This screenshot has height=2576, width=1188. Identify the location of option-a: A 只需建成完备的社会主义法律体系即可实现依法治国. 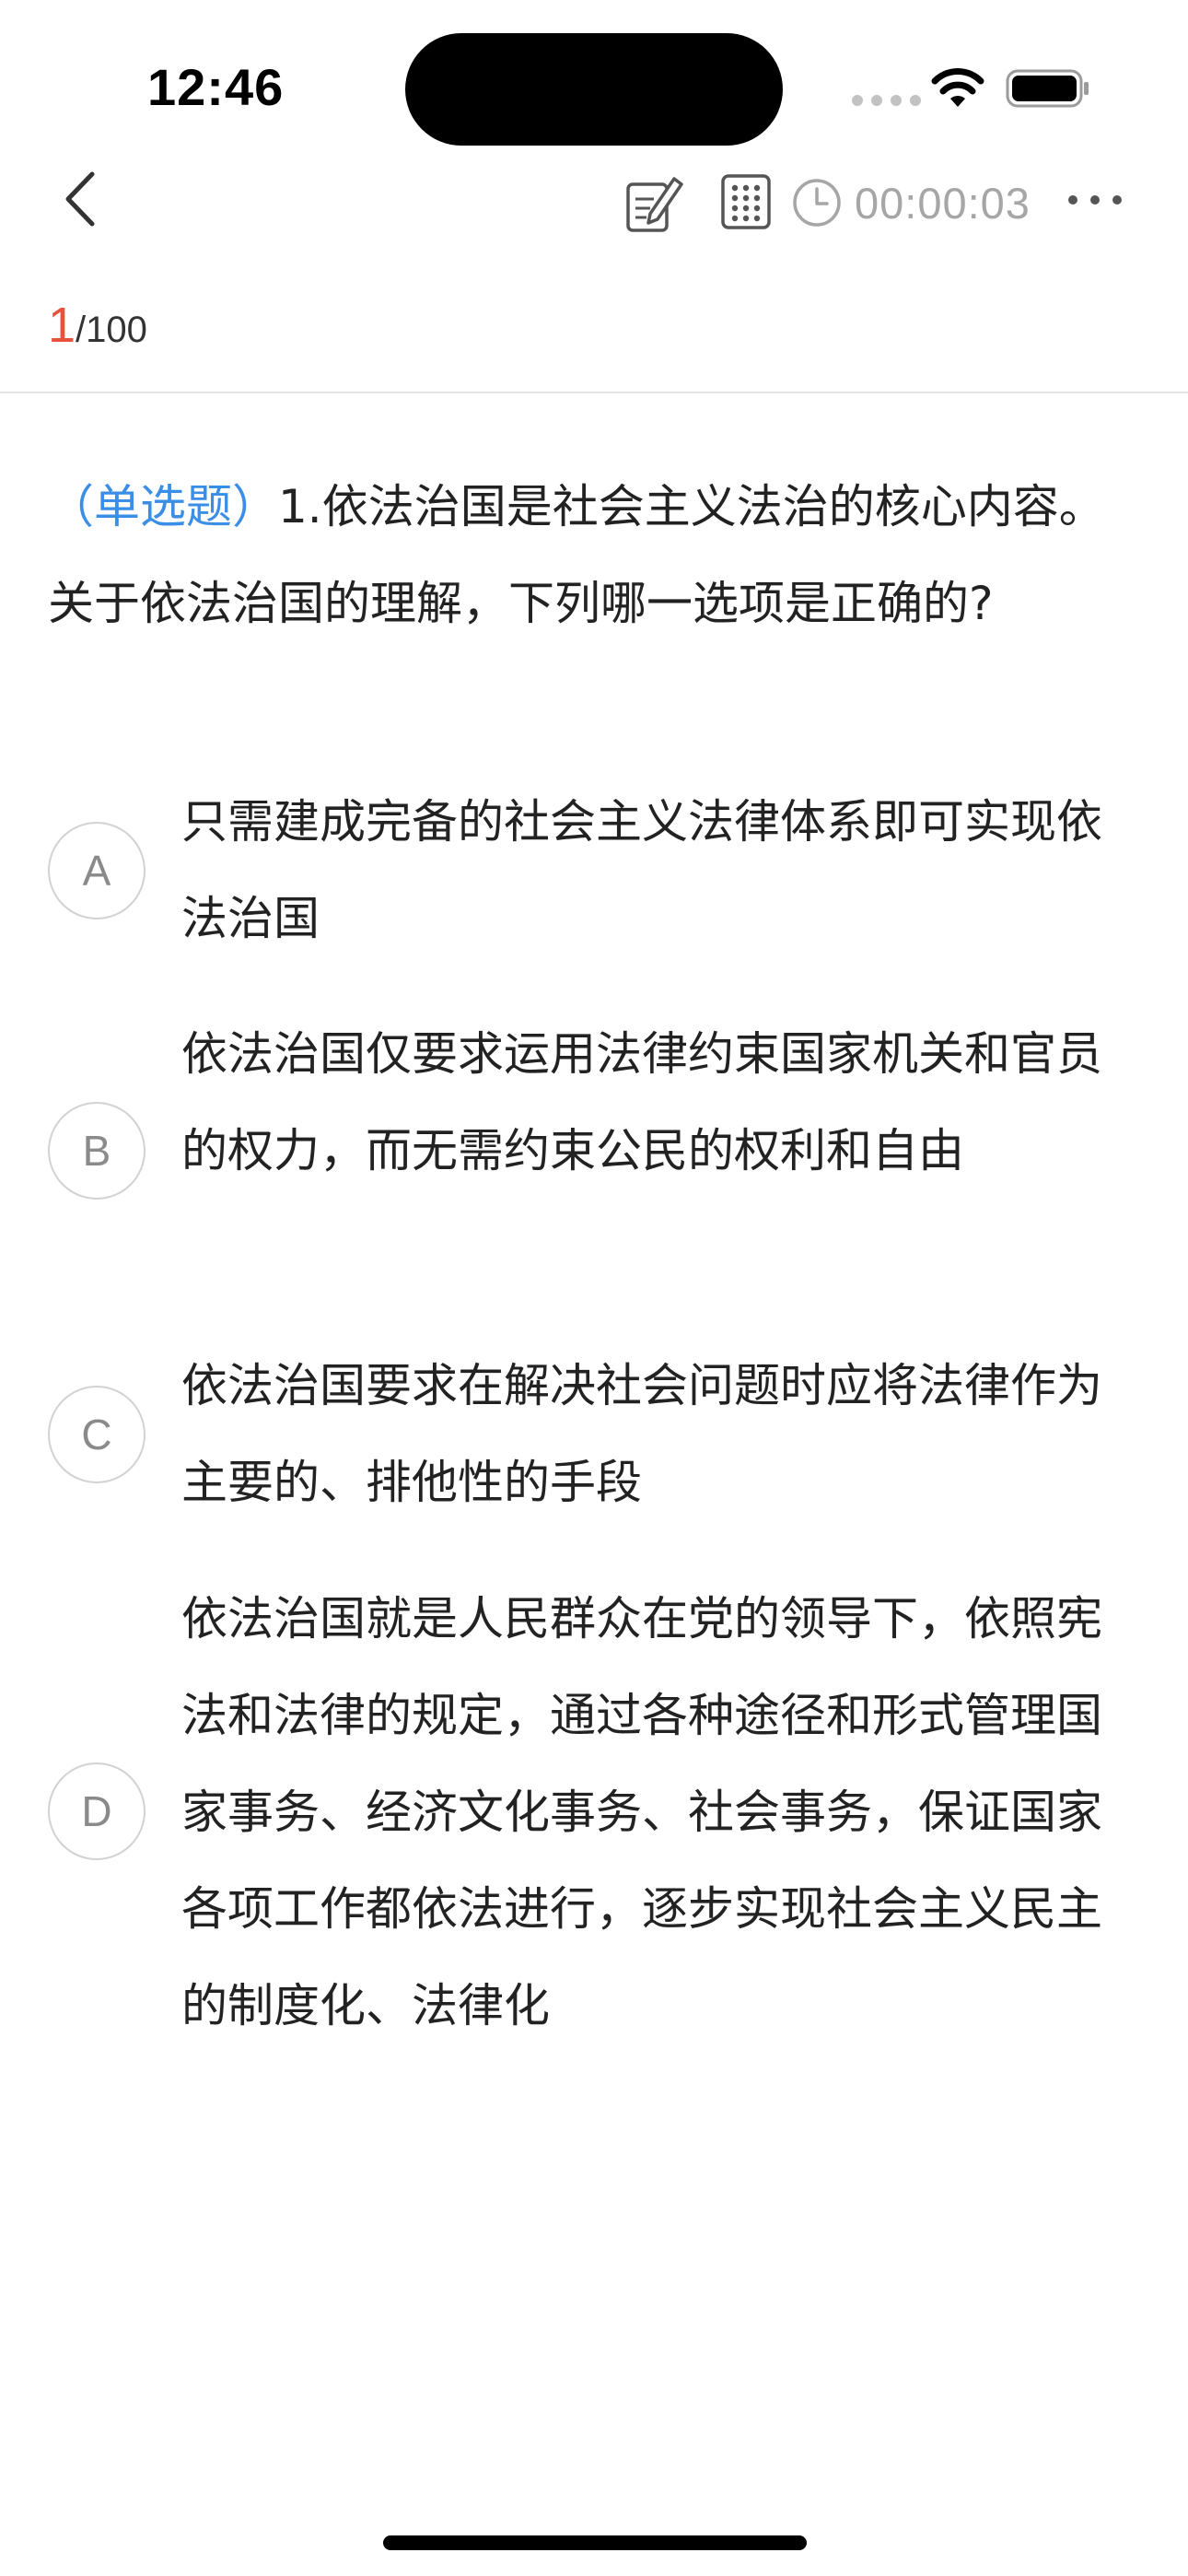
(594, 870).